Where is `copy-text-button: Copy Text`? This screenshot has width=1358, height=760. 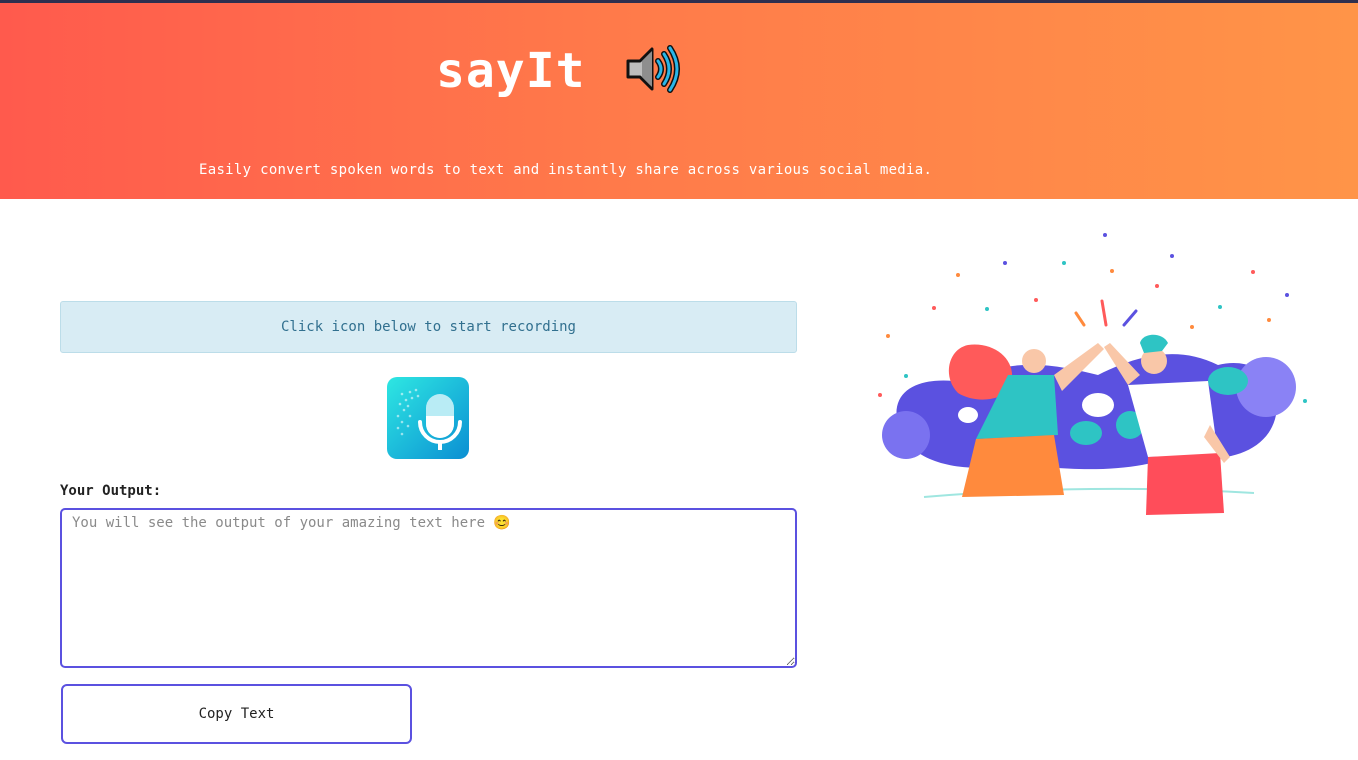
copy-text-button: Copy Text is located at coordinates (236, 714).